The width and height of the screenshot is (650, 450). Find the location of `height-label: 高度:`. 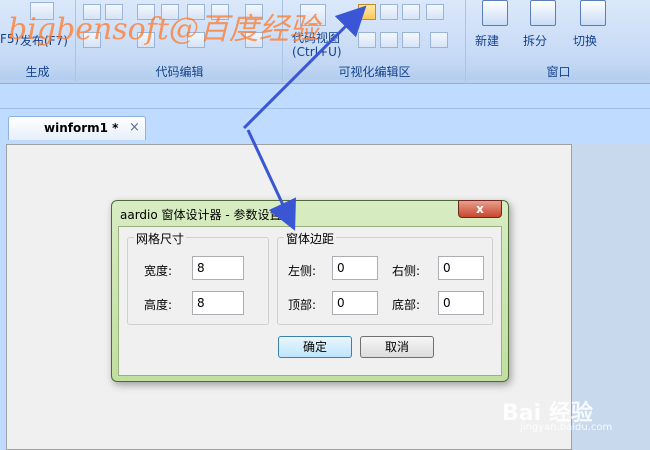

height-label: 高度: is located at coordinates (158, 305).